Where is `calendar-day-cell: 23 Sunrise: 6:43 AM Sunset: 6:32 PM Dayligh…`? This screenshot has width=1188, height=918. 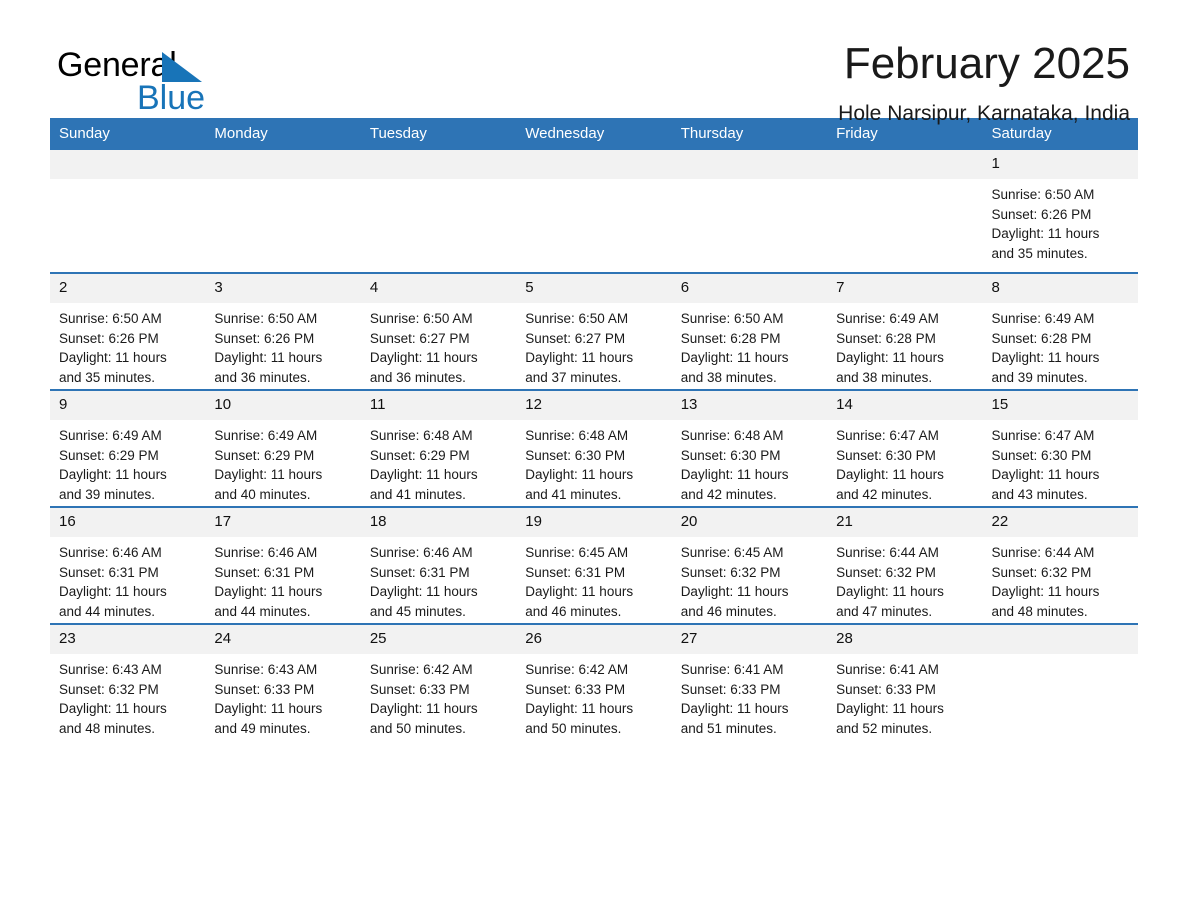 calendar-day-cell: 23 Sunrise: 6:43 AM Sunset: 6:32 PM Dayligh… is located at coordinates (128, 681).